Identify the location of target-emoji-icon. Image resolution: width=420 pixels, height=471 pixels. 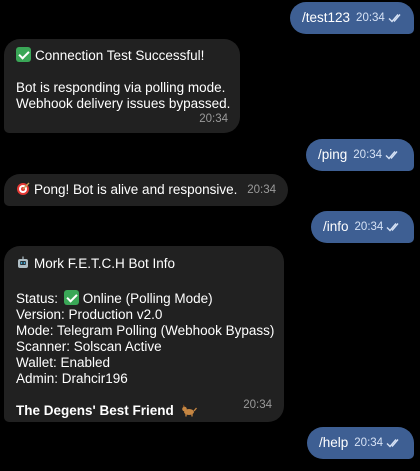
(23, 191).